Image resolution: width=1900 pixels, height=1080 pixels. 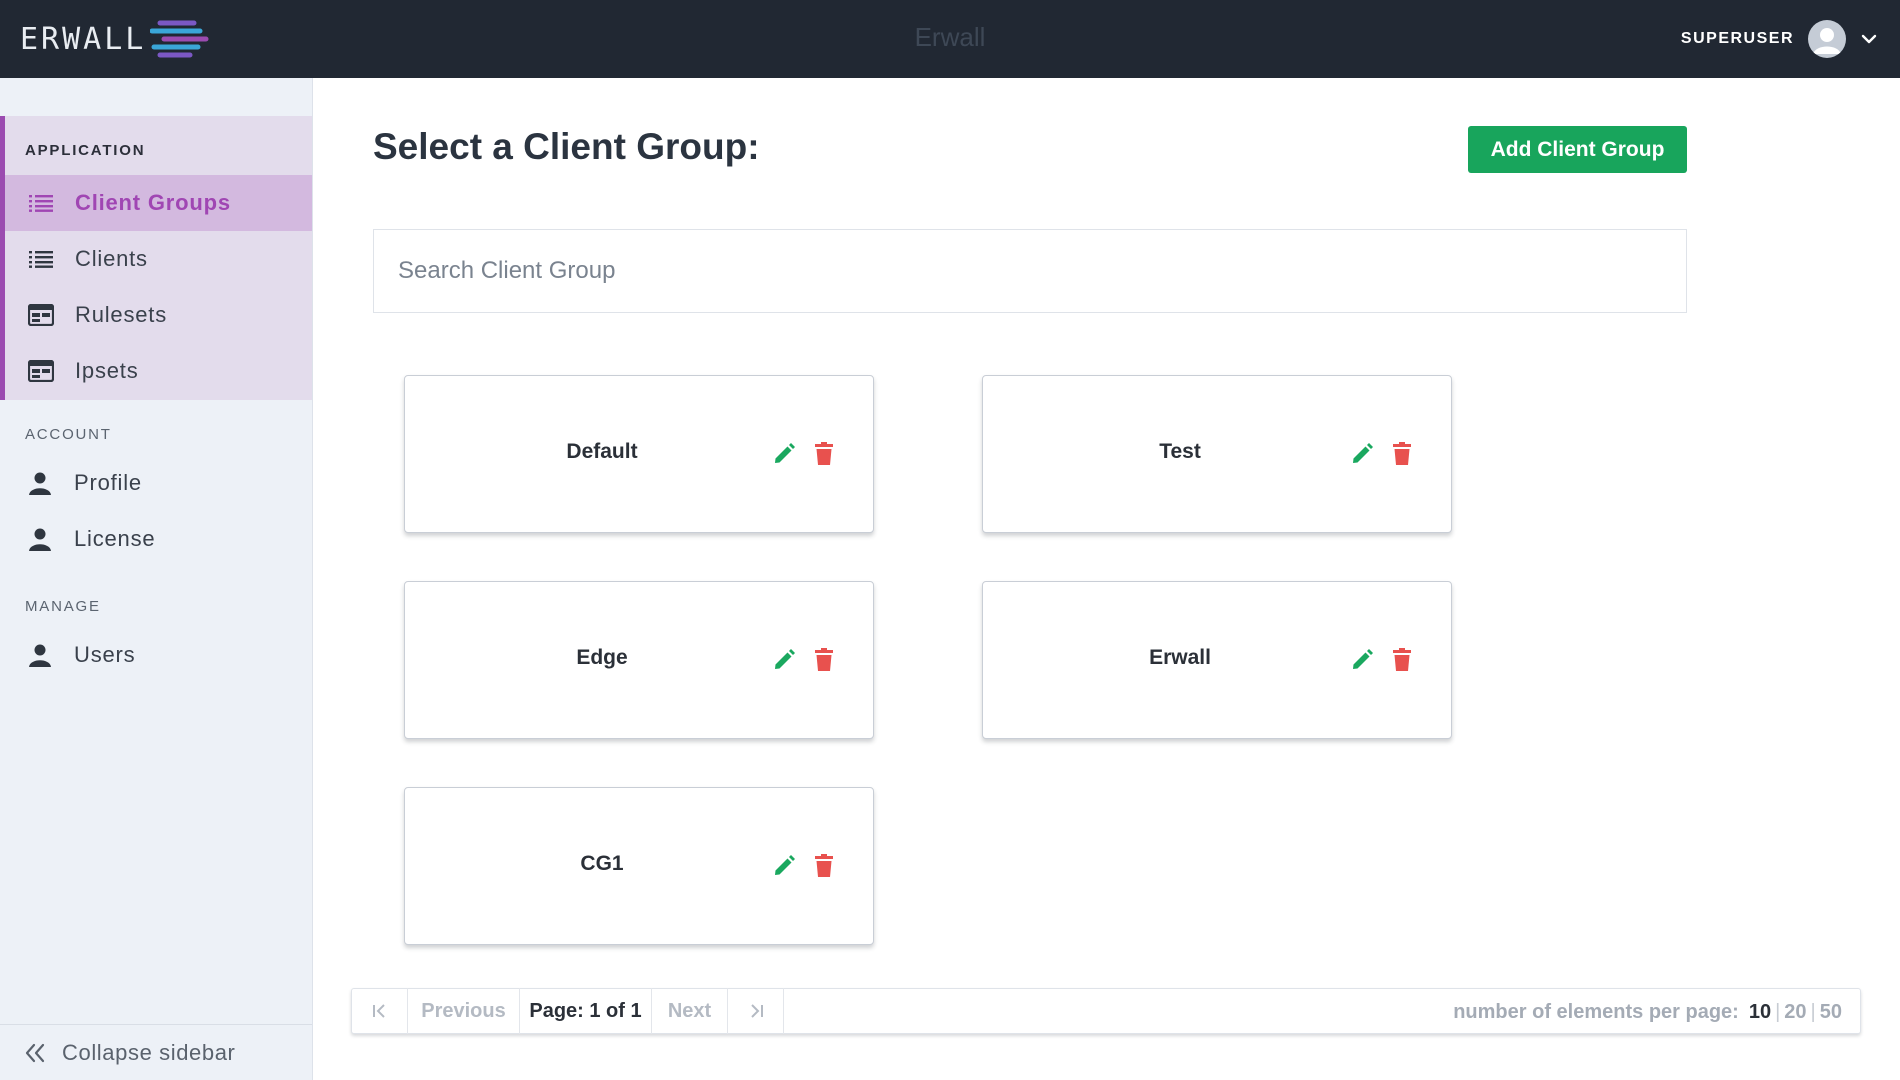 I want to click on sidebar-item-label: Rulesets, so click(x=121, y=314).